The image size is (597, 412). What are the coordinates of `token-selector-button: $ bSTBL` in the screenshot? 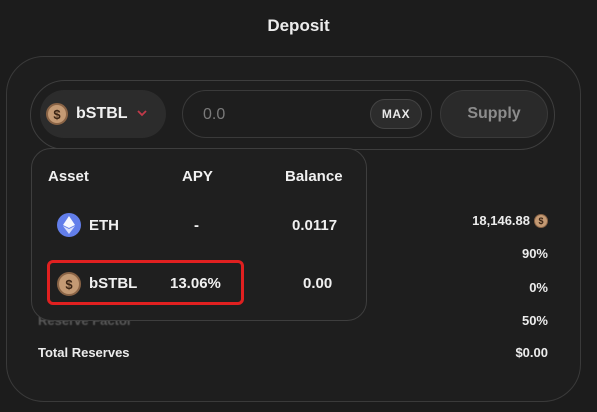 It's located at (103, 114).